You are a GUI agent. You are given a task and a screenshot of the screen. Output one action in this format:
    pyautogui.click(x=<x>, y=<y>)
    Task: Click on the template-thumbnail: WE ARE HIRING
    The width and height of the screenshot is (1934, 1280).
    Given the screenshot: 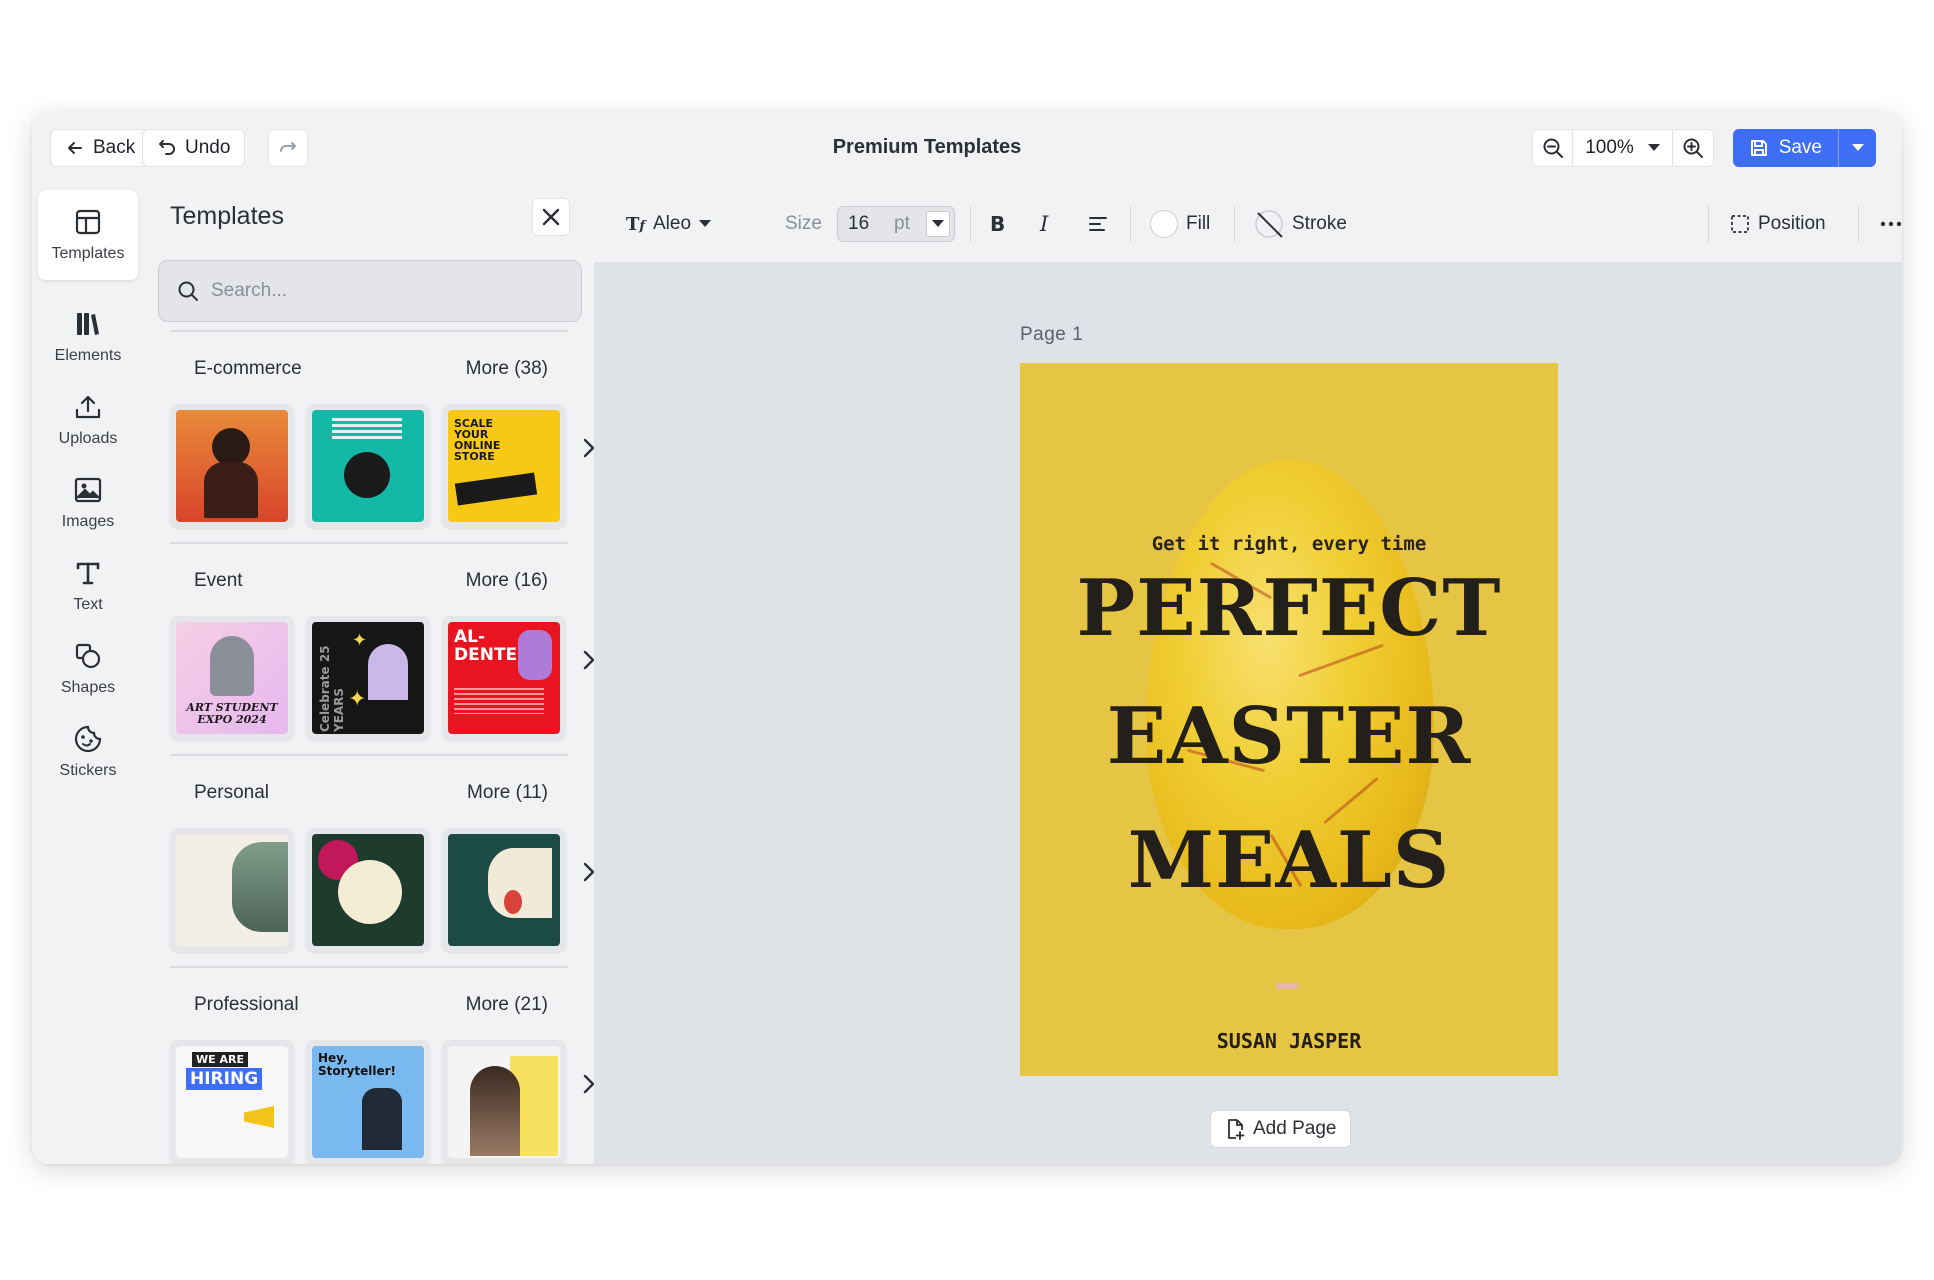 What is the action you would take?
    pyautogui.click(x=232, y=1102)
    